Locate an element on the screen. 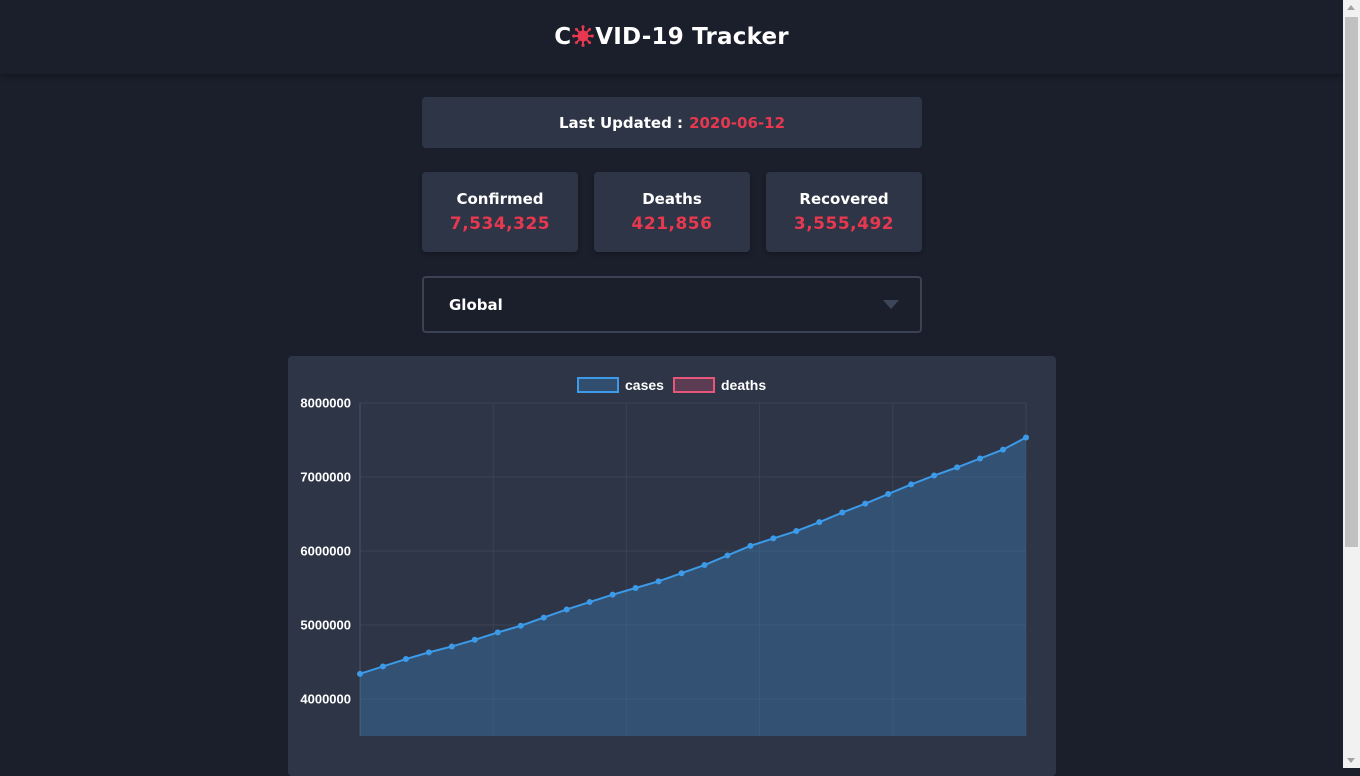 The image size is (1360, 776). scroll-down-arrow-icon is located at coordinates (1351, 760).